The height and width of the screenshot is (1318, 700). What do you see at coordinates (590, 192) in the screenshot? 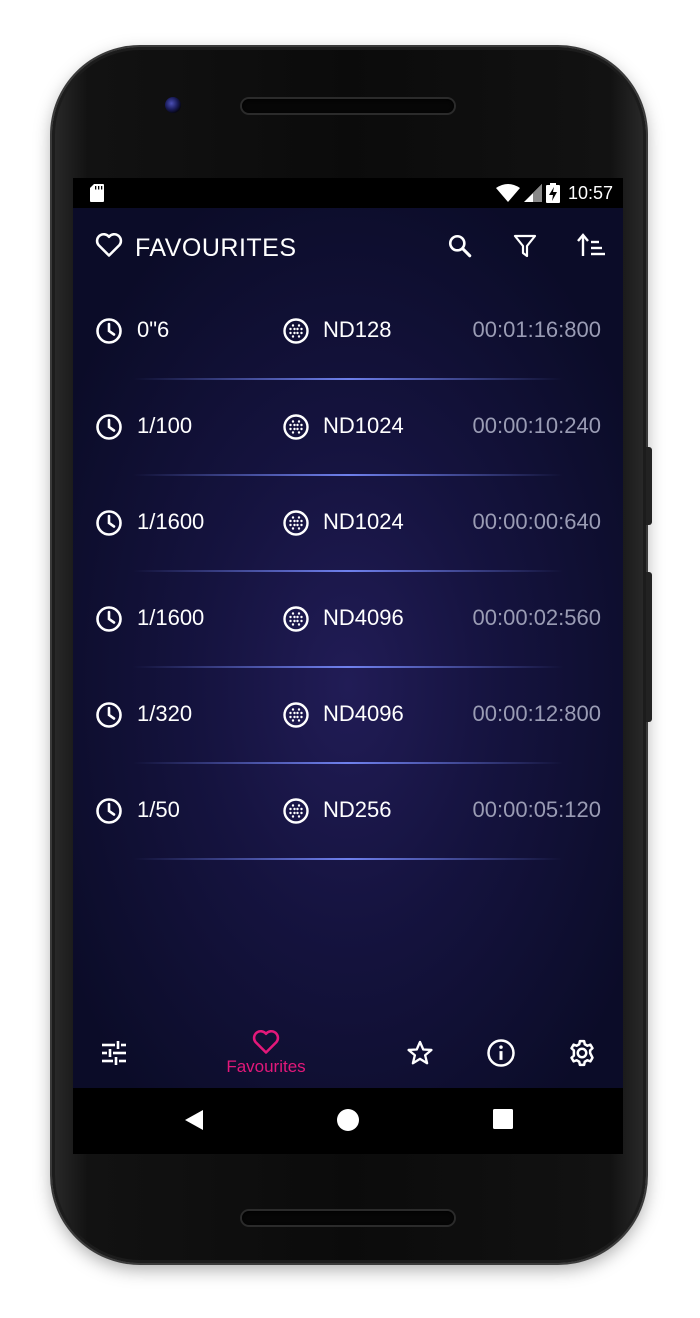
I see `status-clock: 10:57` at bounding box center [590, 192].